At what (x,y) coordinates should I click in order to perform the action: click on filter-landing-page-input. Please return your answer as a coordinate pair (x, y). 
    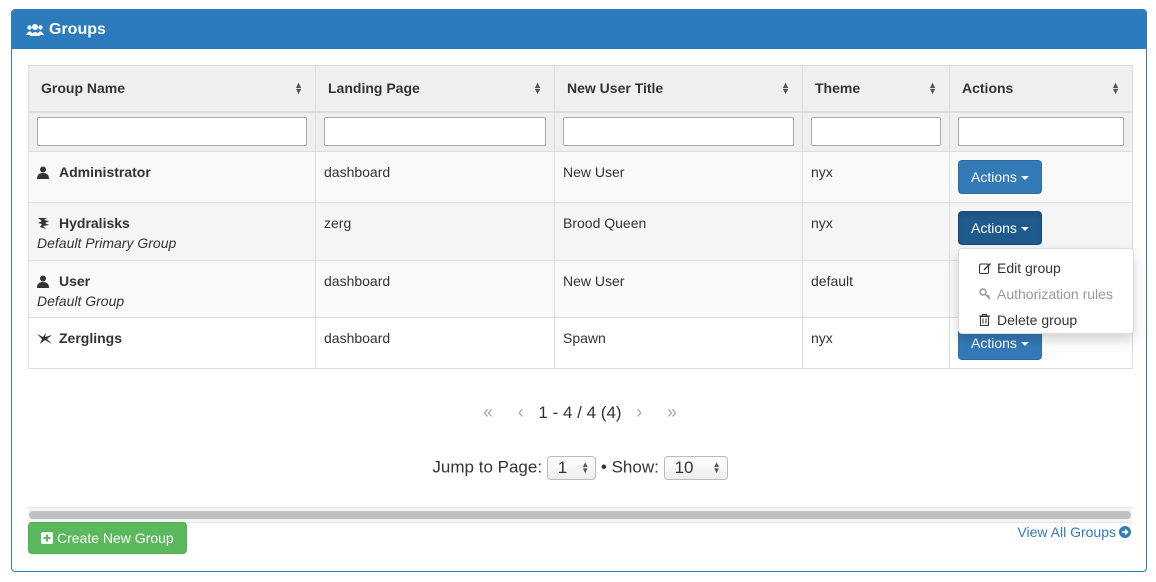
    Looking at the image, I should click on (435, 132).